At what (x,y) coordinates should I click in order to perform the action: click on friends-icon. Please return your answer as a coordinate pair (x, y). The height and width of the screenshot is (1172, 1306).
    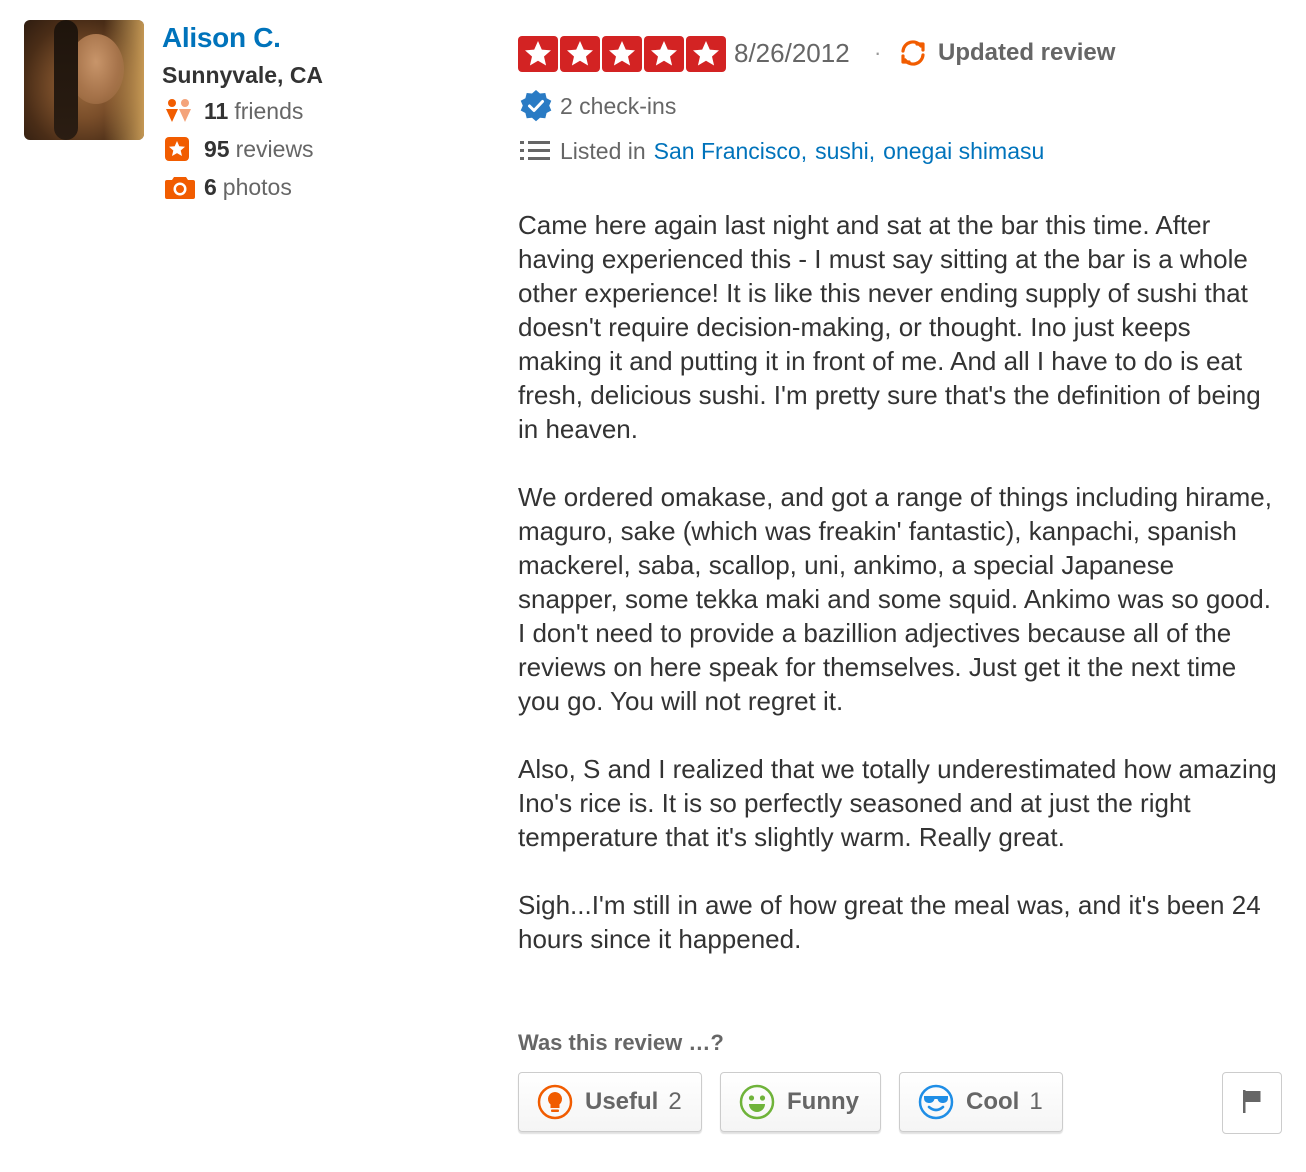
    Looking at the image, I should click on (180, 111).